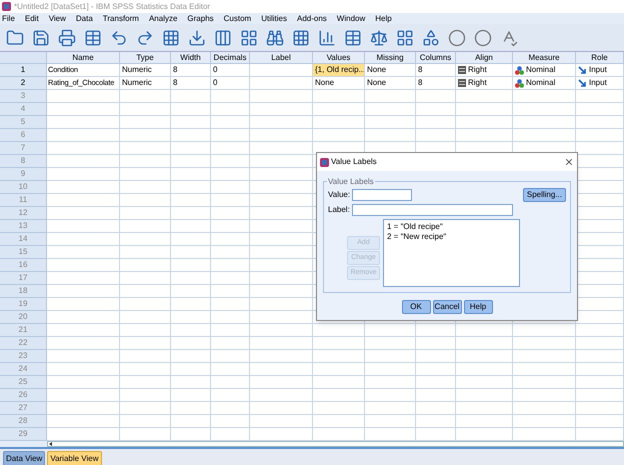 The height and width of the screenshot is (465, 624). I want to click on nominal-balls-icon, so click(519, 83).